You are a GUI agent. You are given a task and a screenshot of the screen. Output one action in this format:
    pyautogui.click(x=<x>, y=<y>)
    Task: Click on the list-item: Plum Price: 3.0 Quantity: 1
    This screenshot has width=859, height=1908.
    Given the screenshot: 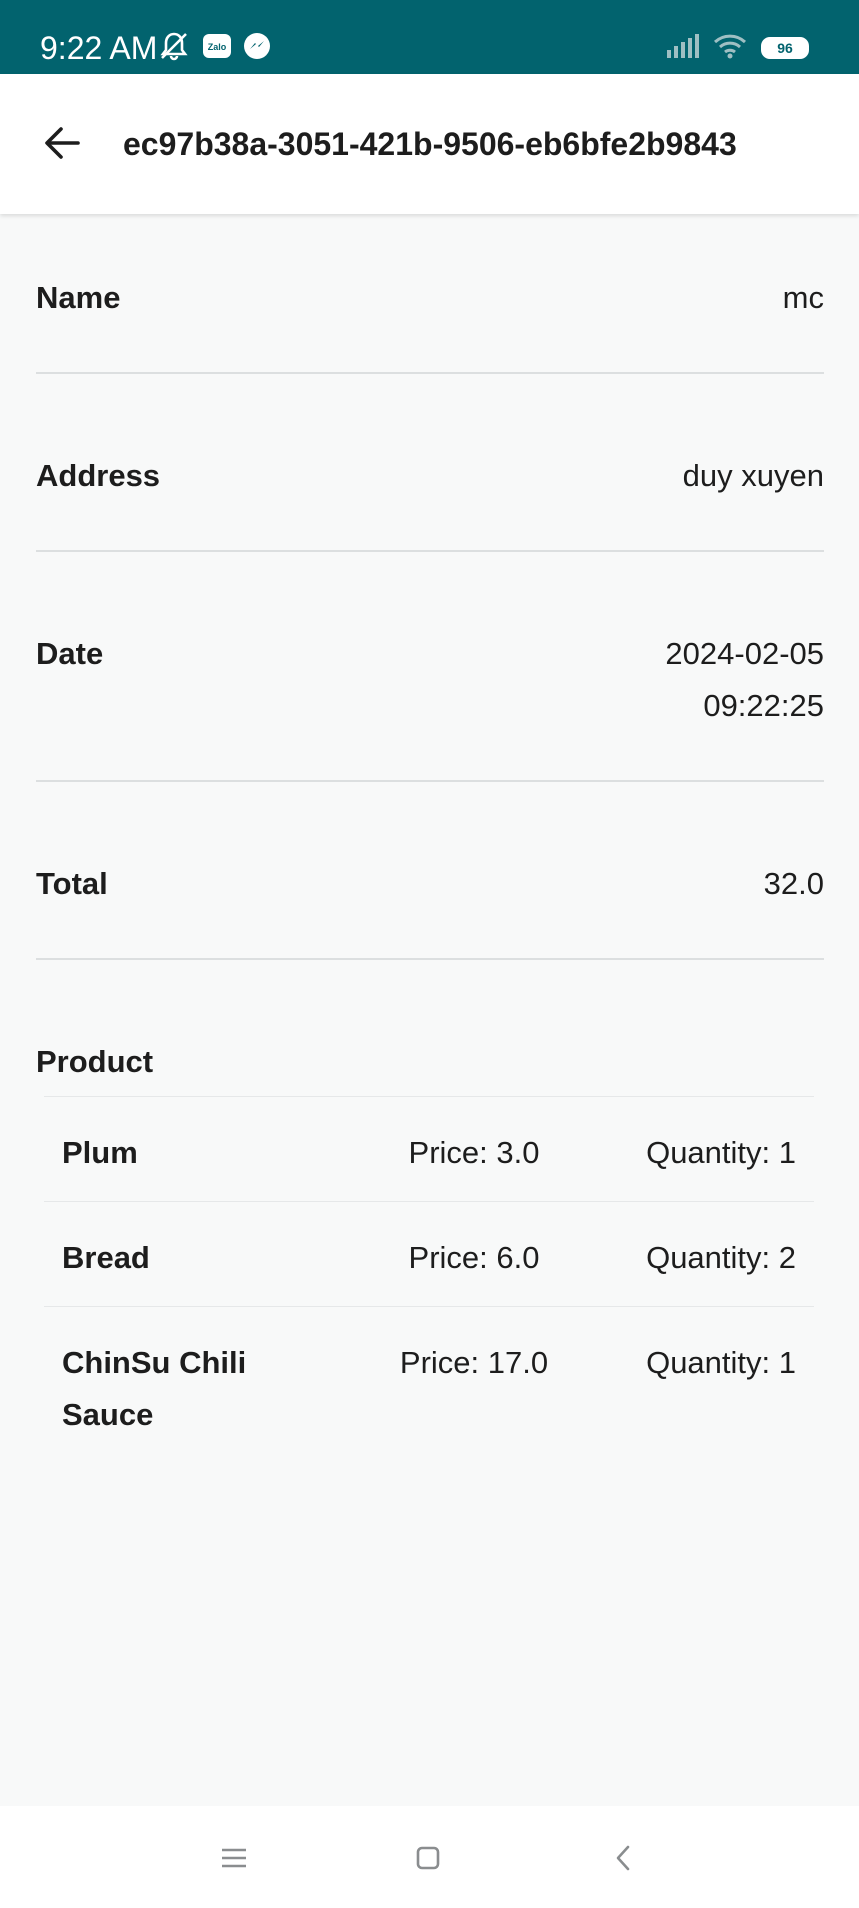 What is the action you would take?
    pyautogui.click(x=429, y=1149)
    